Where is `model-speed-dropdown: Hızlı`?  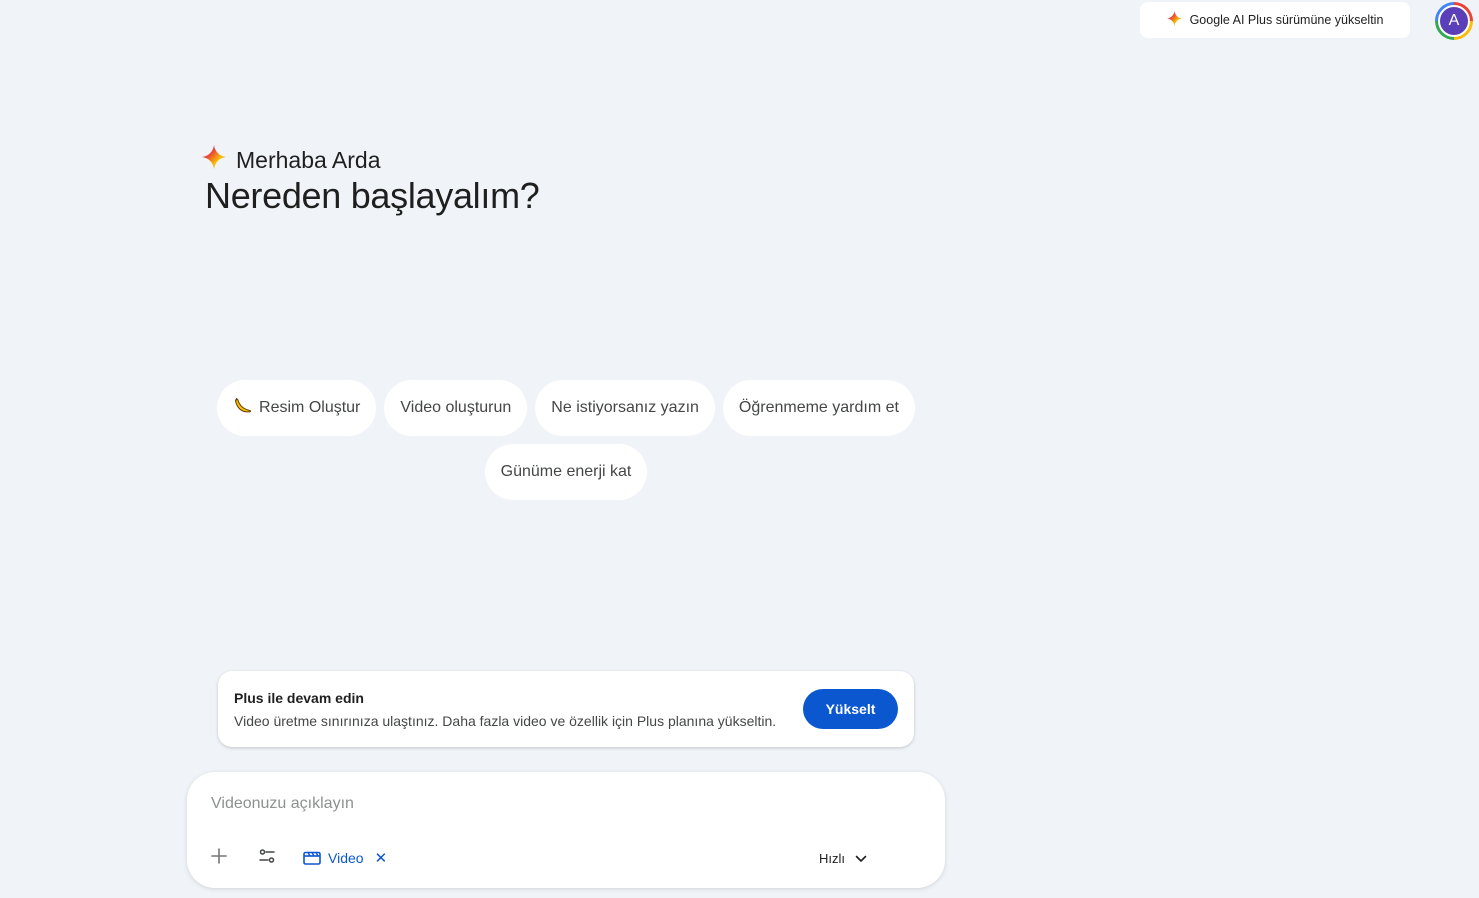
model-speed-dropdown: Hızlı is located at coordinates (843, 858).